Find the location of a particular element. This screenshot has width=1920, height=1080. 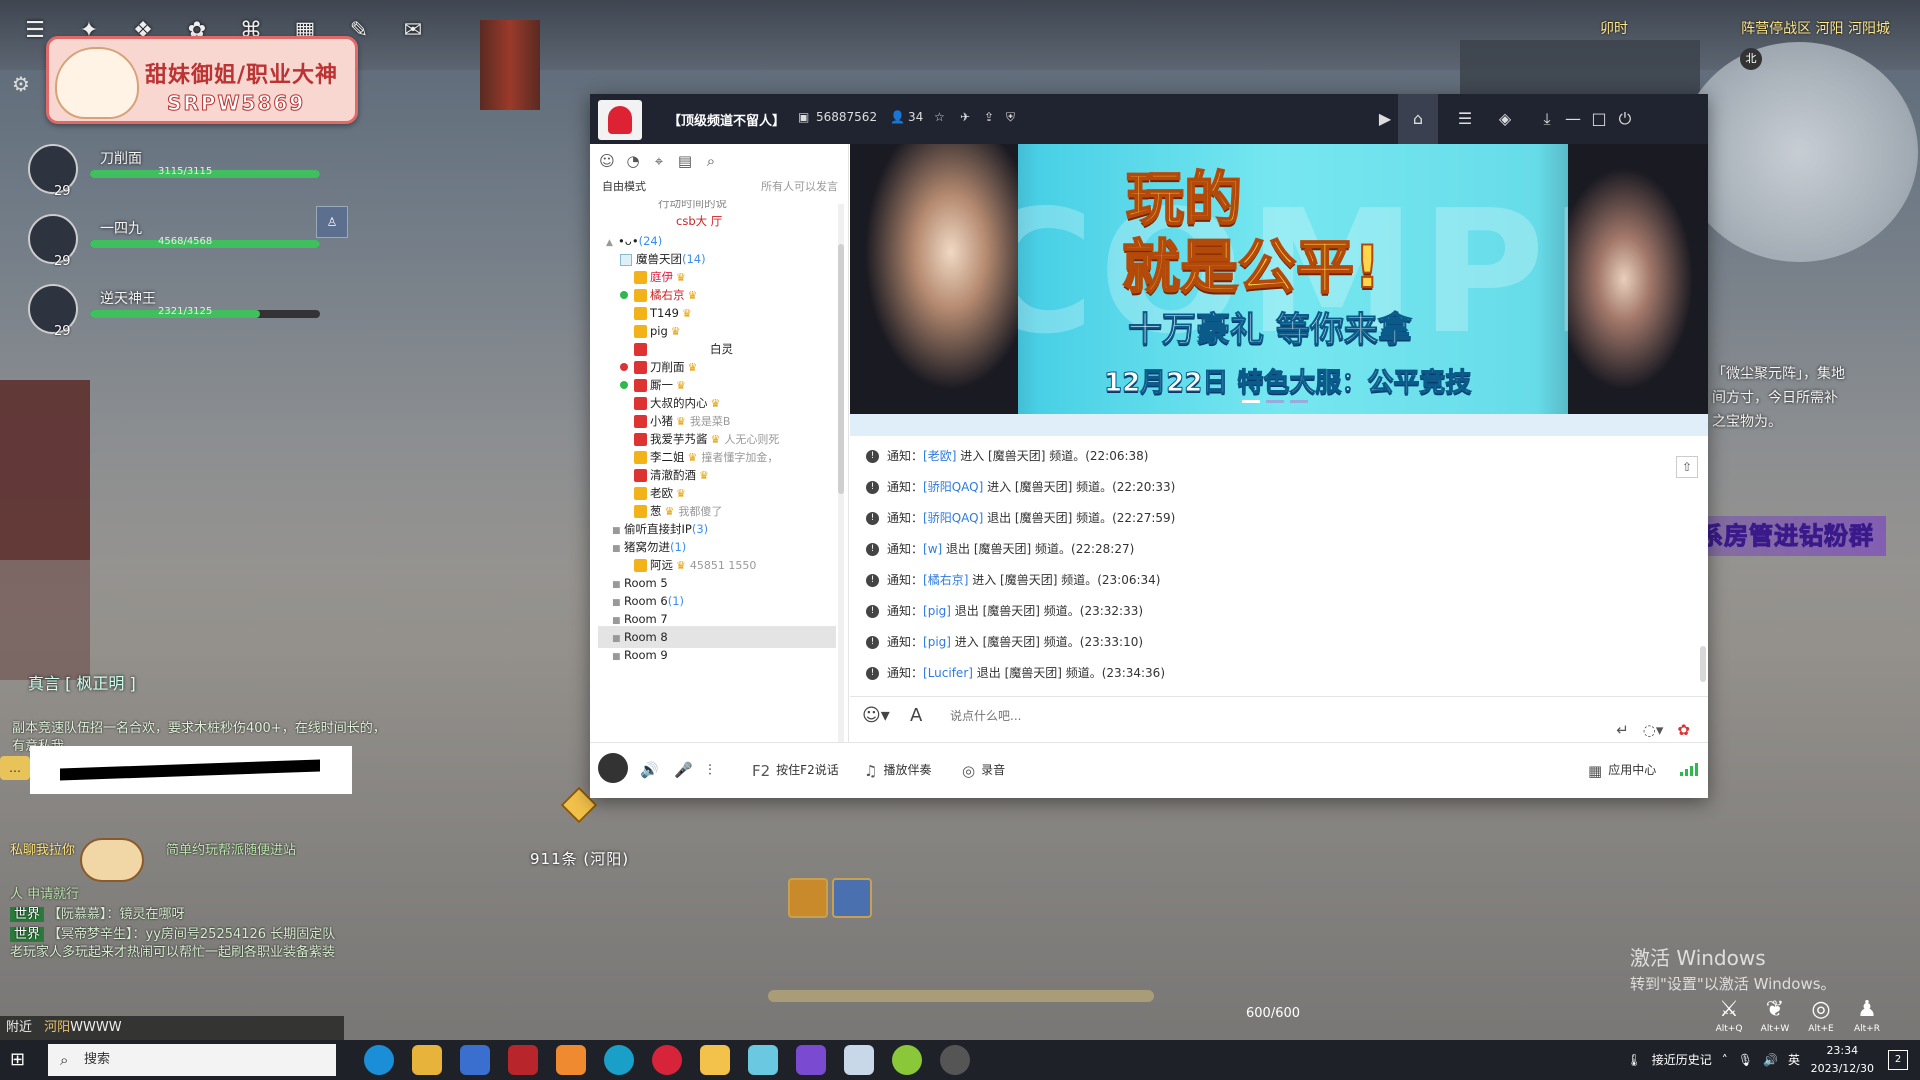

mic-icon: 🎙 is located at coordinates (1745, 1060).